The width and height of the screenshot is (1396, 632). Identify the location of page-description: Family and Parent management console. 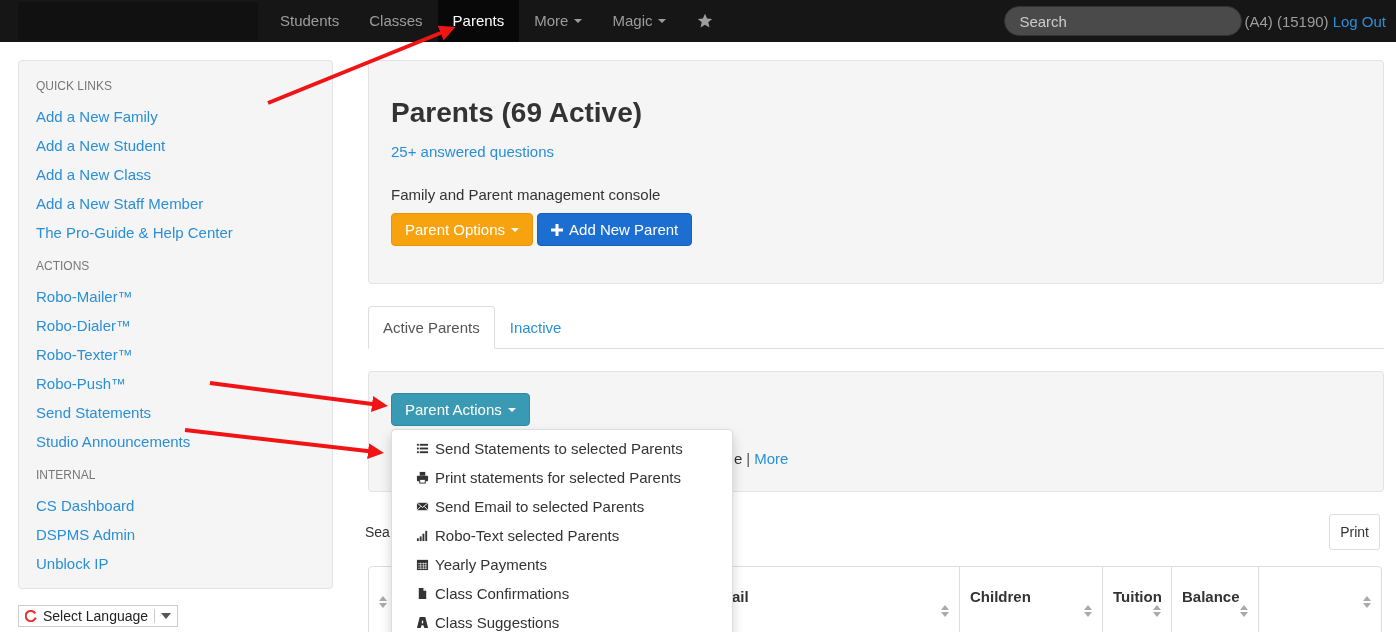
(526, 194).